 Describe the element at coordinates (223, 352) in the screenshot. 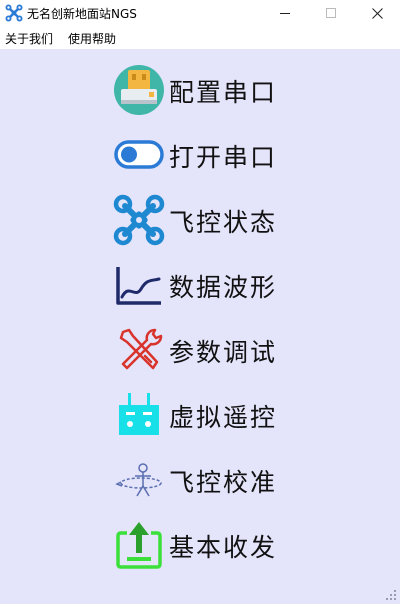

I see `parameter-debug-label: 参数调试` at that location.